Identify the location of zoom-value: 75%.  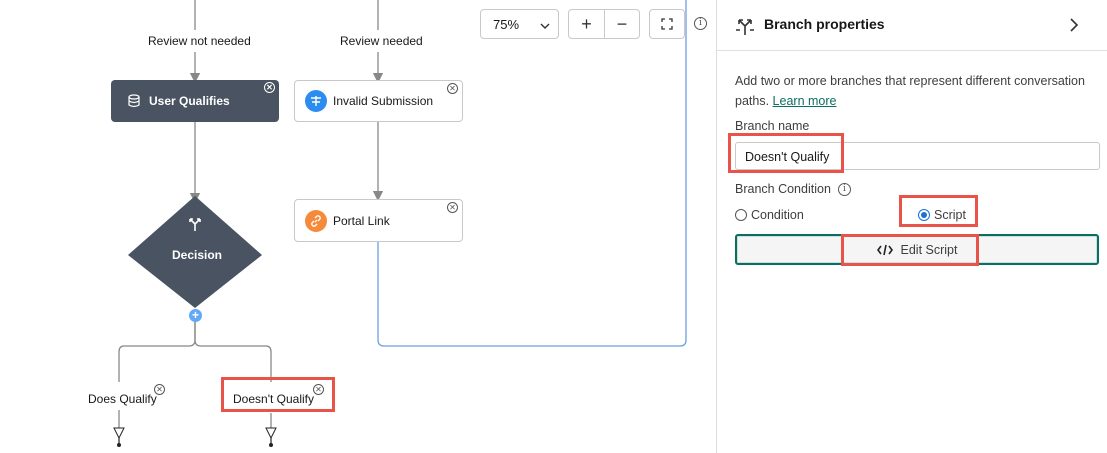
(506, 24).